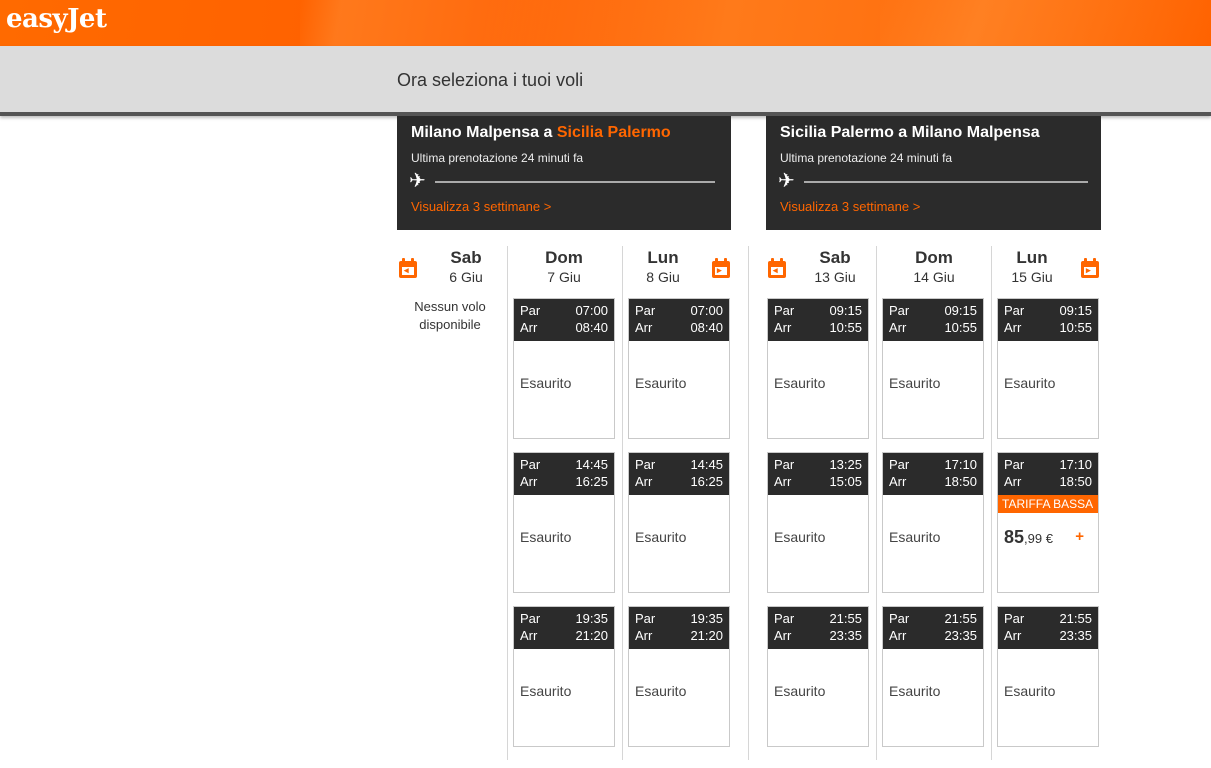 Image resolution: width=1211 pixels, height=768 pixels. I want to click on flight-times: Par 07:00 Arr 08:40, so click(679, 320).